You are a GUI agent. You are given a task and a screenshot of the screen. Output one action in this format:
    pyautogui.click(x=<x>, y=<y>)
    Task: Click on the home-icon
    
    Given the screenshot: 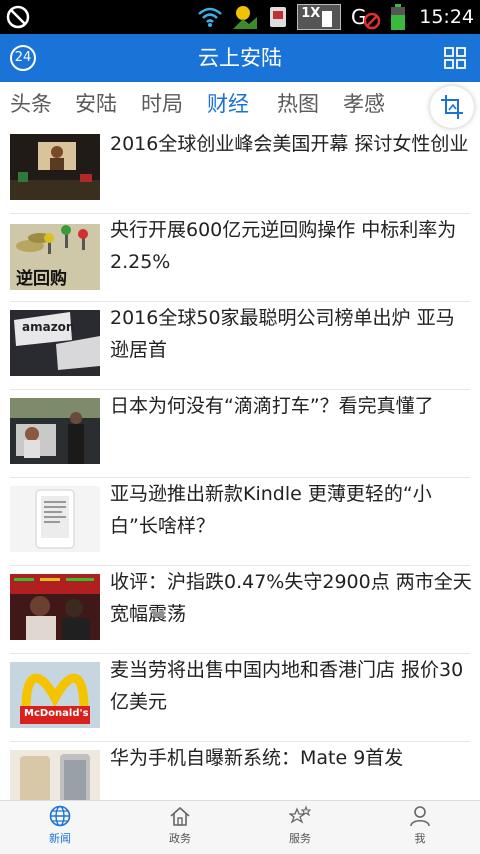 What is the action you would take?
    pyautogui.click(x=180, y=816)
    